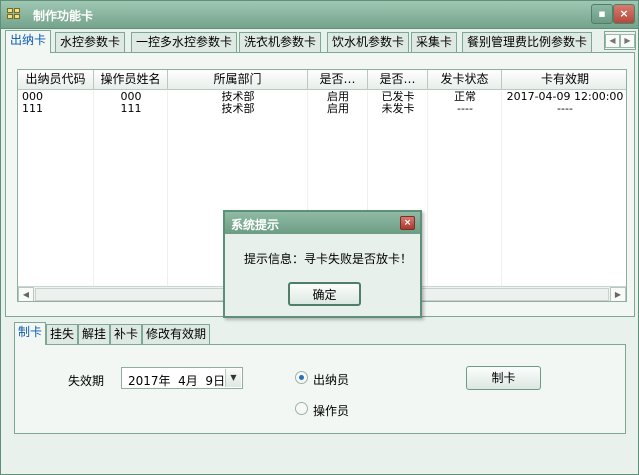  What do you see at coordinates (301, 408) in the screenshot?
I see `radio-operator` at bounding box center [301, 408].